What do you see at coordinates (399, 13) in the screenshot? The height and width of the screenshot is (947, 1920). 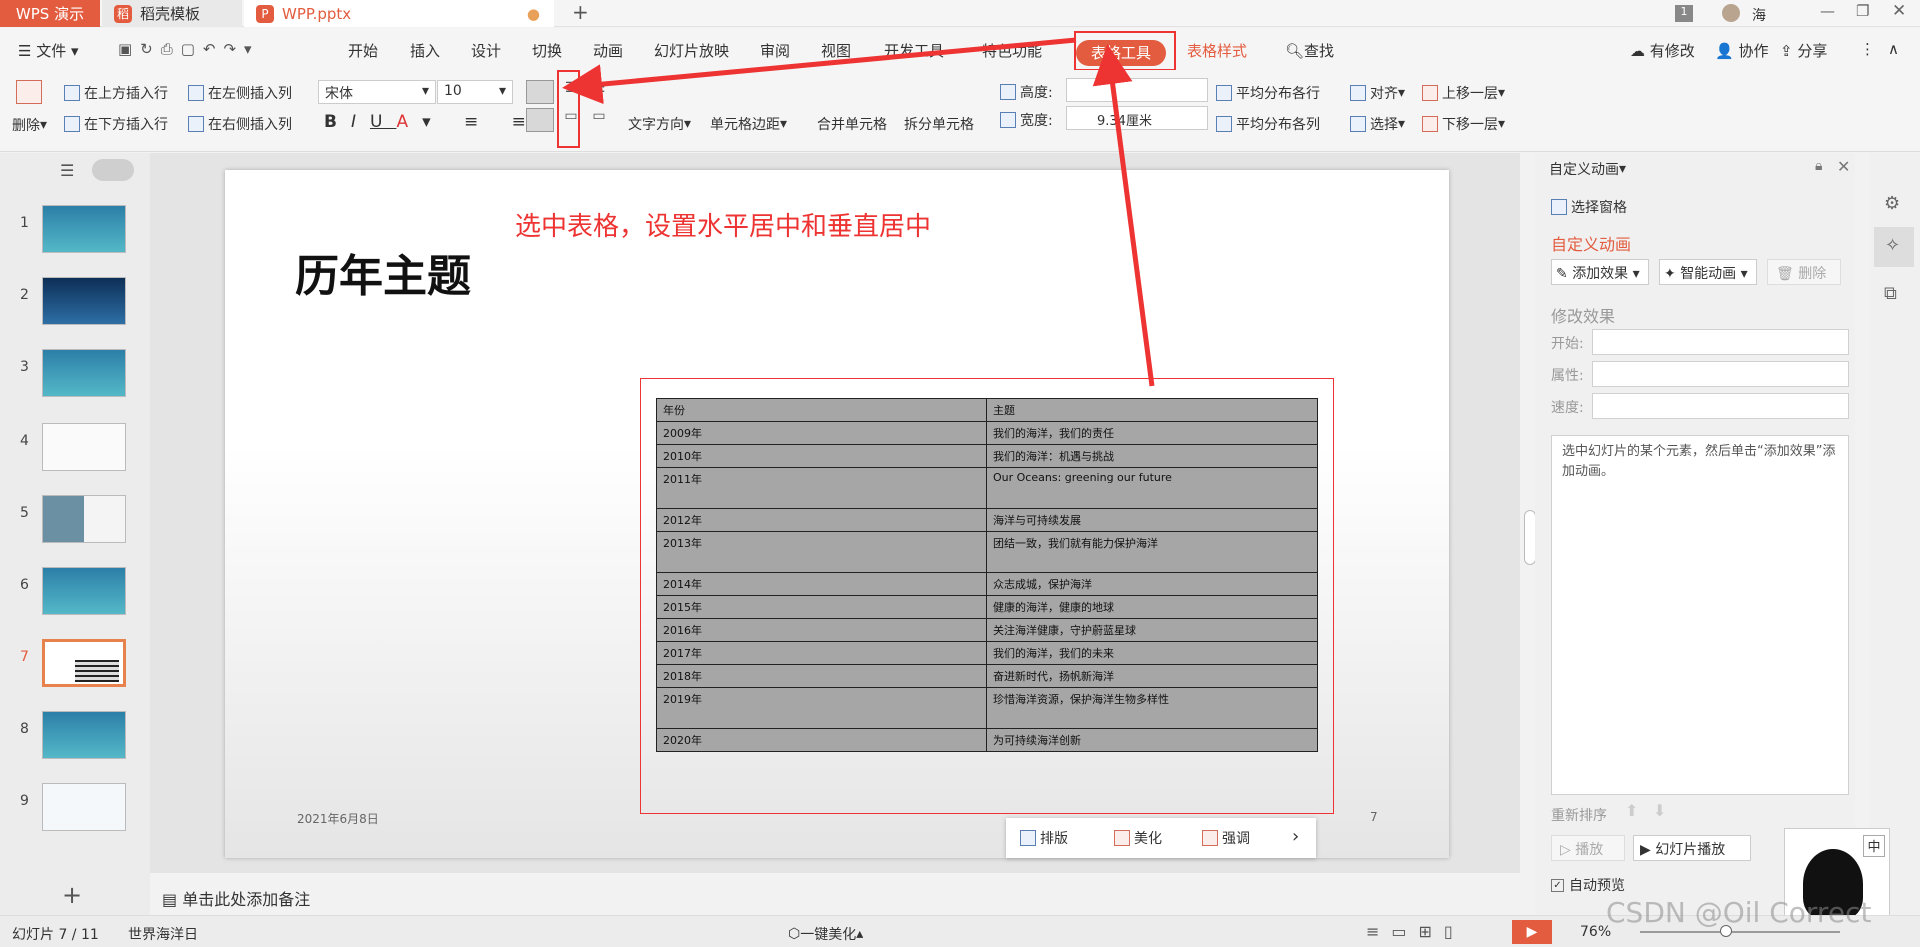 I see `tab-wpp: P WPP.pptx ●` at bounding box center [399, 13].